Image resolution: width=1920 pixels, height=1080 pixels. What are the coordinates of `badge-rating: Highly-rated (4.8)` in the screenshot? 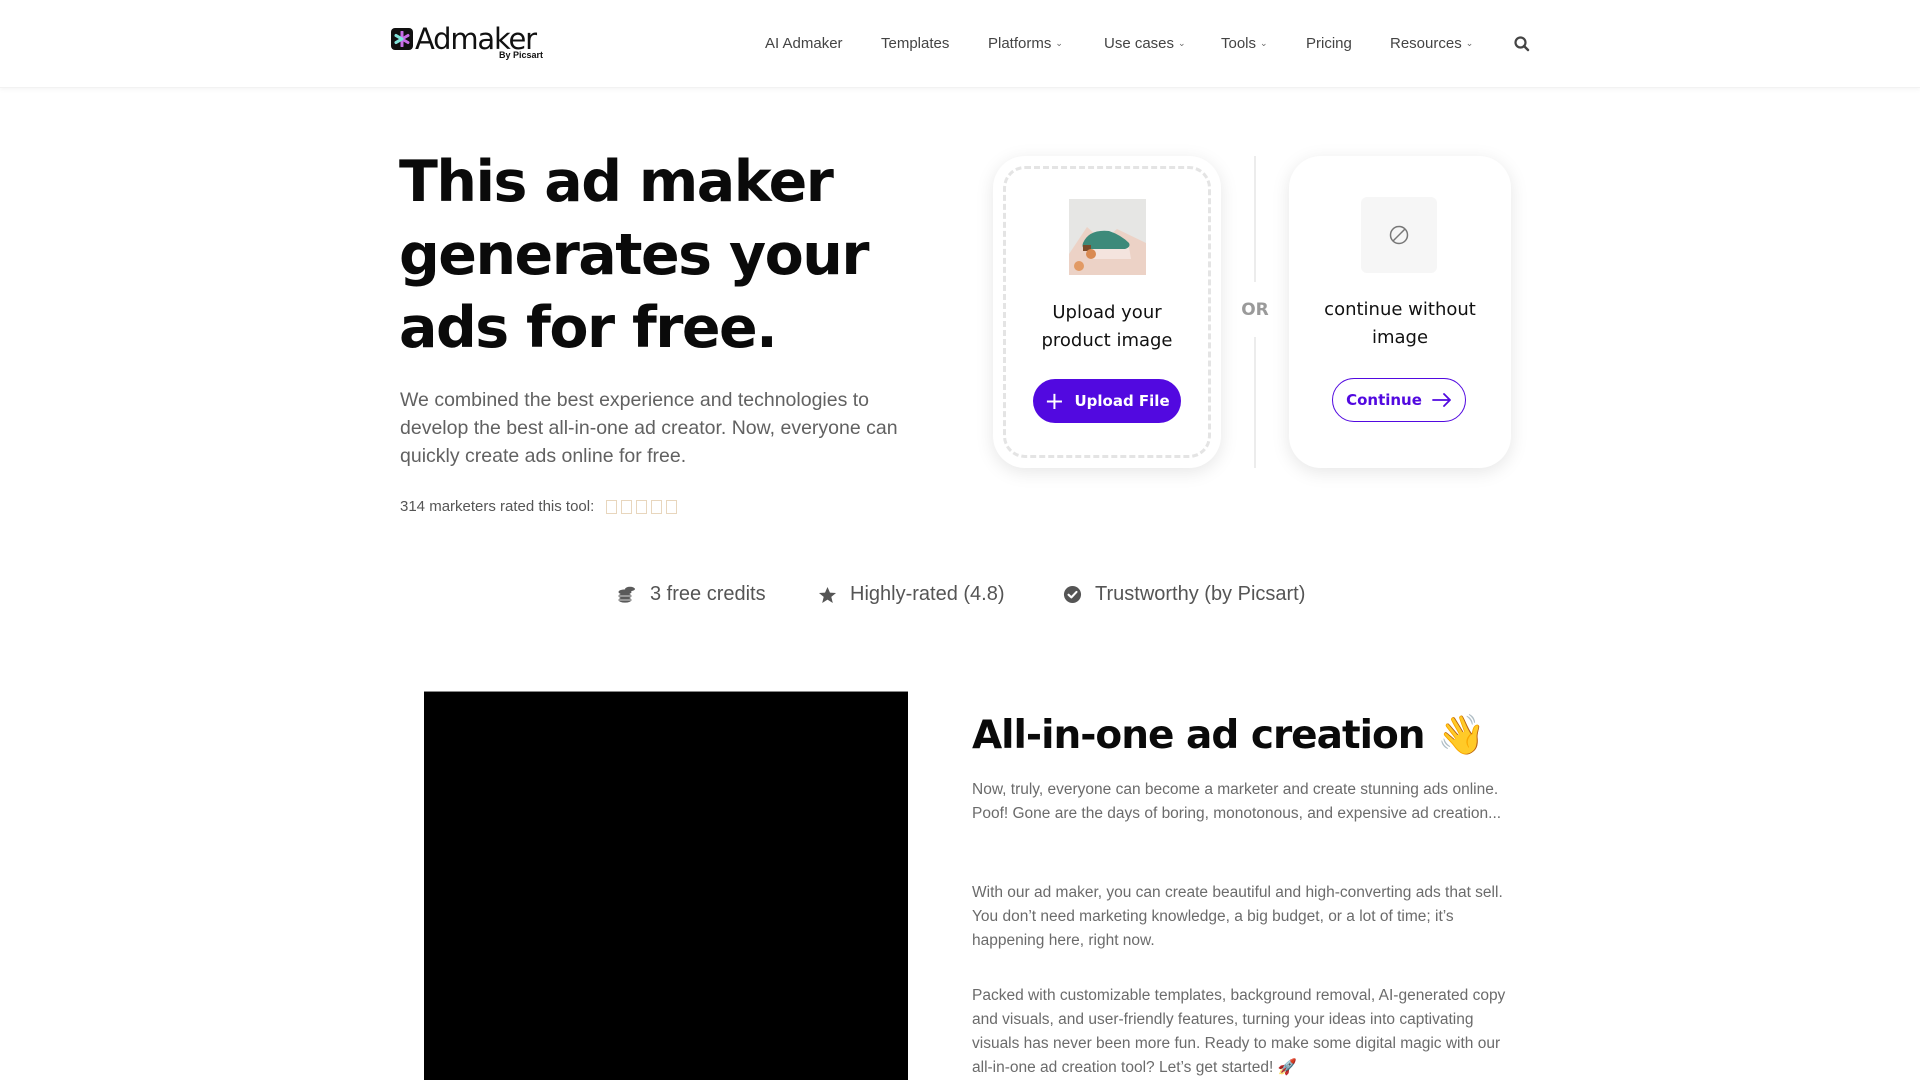 It's located at (911, 594).